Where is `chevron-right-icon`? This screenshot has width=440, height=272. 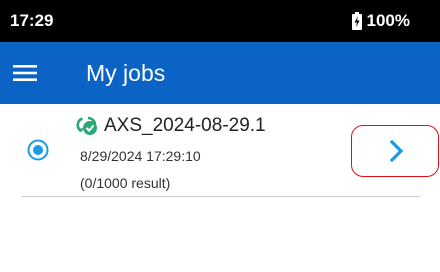 chevron-right-icon is located at coordinates (396, 151).